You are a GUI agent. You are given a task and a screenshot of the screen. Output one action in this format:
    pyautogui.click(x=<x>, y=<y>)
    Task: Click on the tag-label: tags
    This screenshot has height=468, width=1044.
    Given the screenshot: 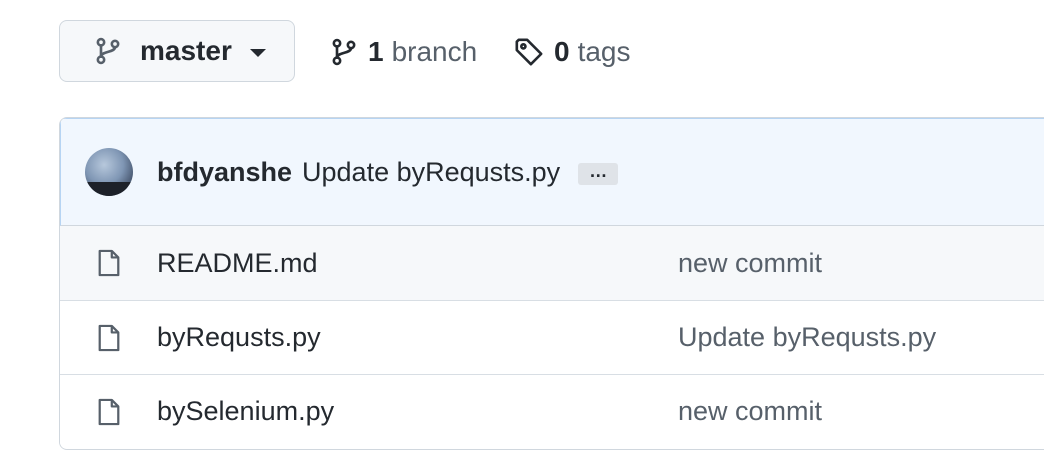 What is the action you would take?
    pyautogui.click(x=604, y=51)
    